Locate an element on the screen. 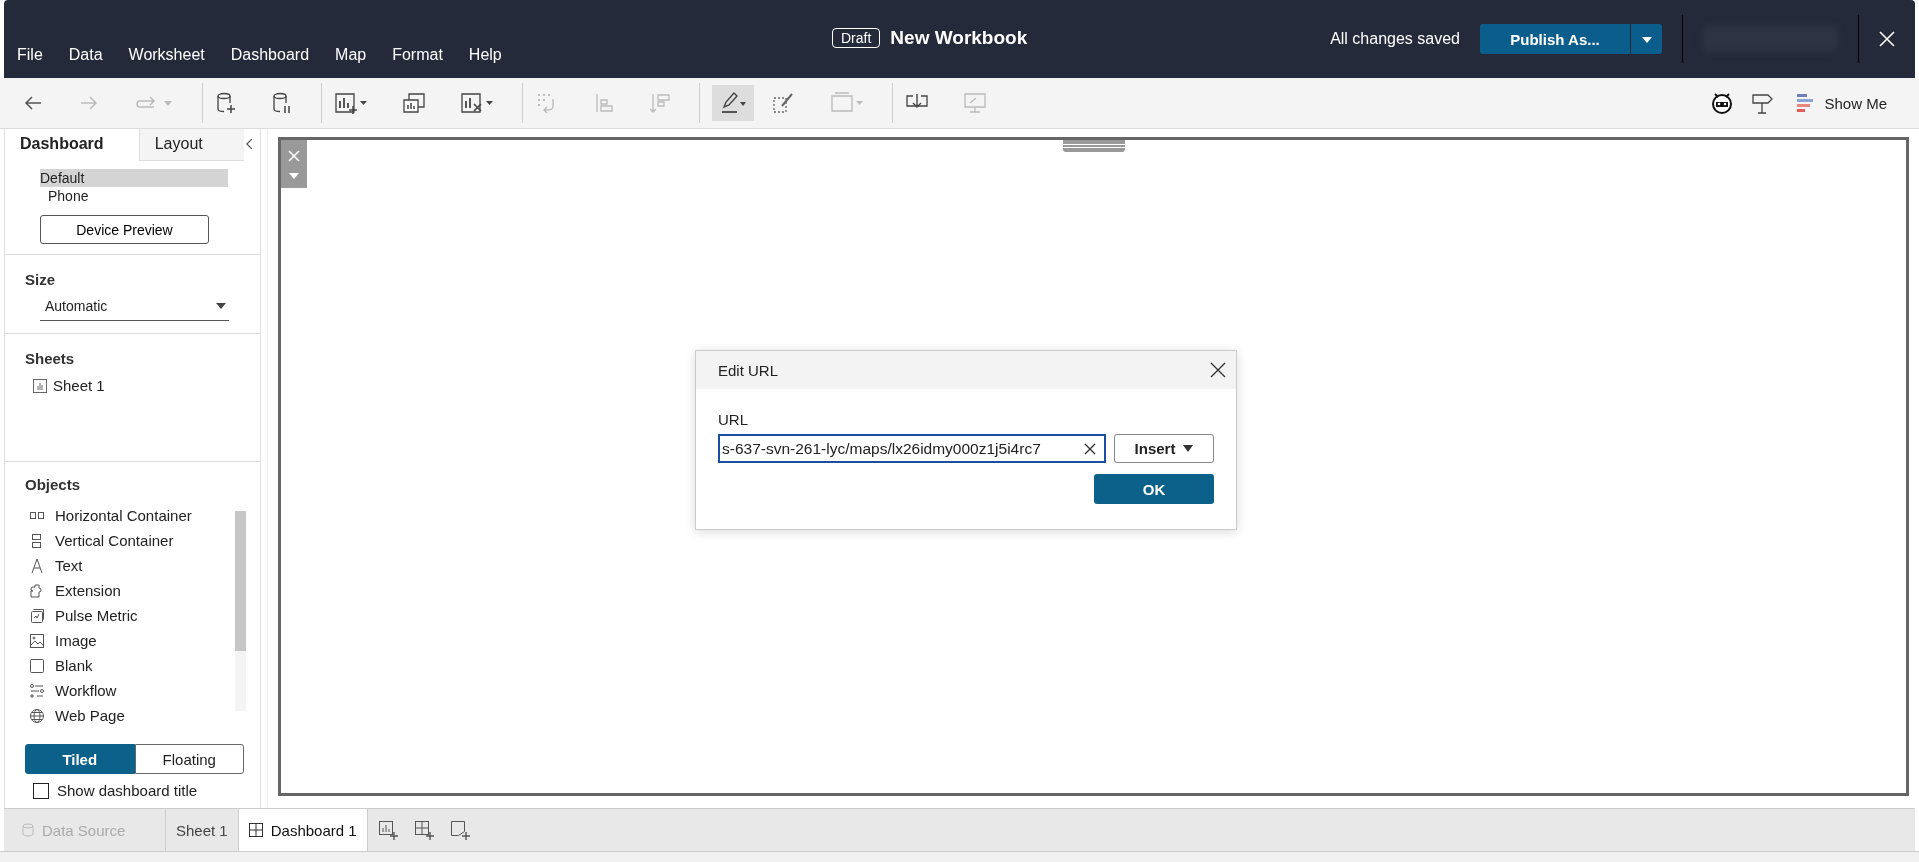  section-heading: Sheets is located at coordinates (50, 358).